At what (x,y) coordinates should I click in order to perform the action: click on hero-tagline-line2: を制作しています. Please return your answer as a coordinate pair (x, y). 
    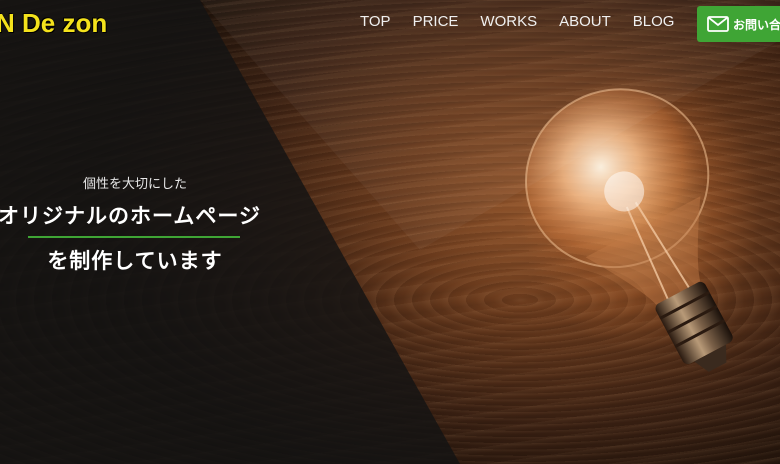
    Looking at the image, I should click on (135, 261).